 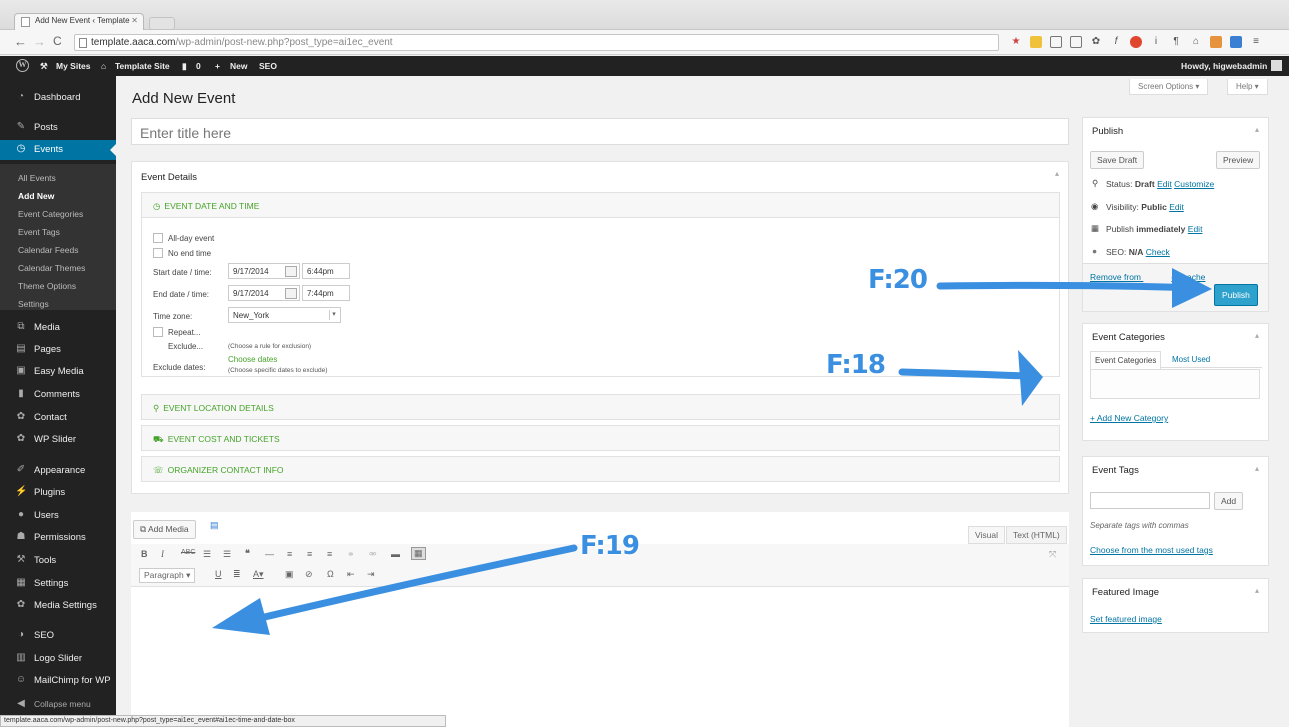 I want to click on submenu-item-add-new: Add New, so click(x=36, y=196).